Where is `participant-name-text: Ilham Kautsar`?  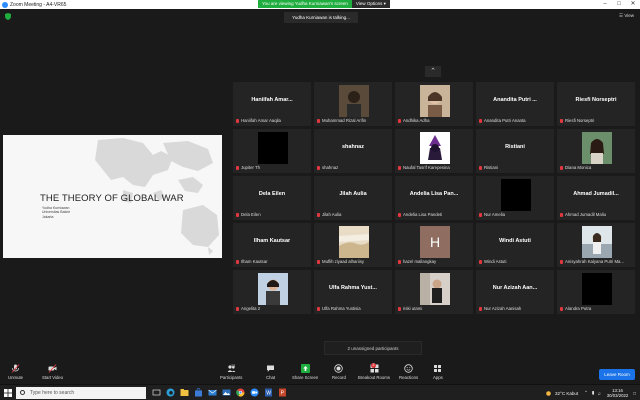 participant-name-text: Ilham Kautsar is located at coordinates (254, 261).